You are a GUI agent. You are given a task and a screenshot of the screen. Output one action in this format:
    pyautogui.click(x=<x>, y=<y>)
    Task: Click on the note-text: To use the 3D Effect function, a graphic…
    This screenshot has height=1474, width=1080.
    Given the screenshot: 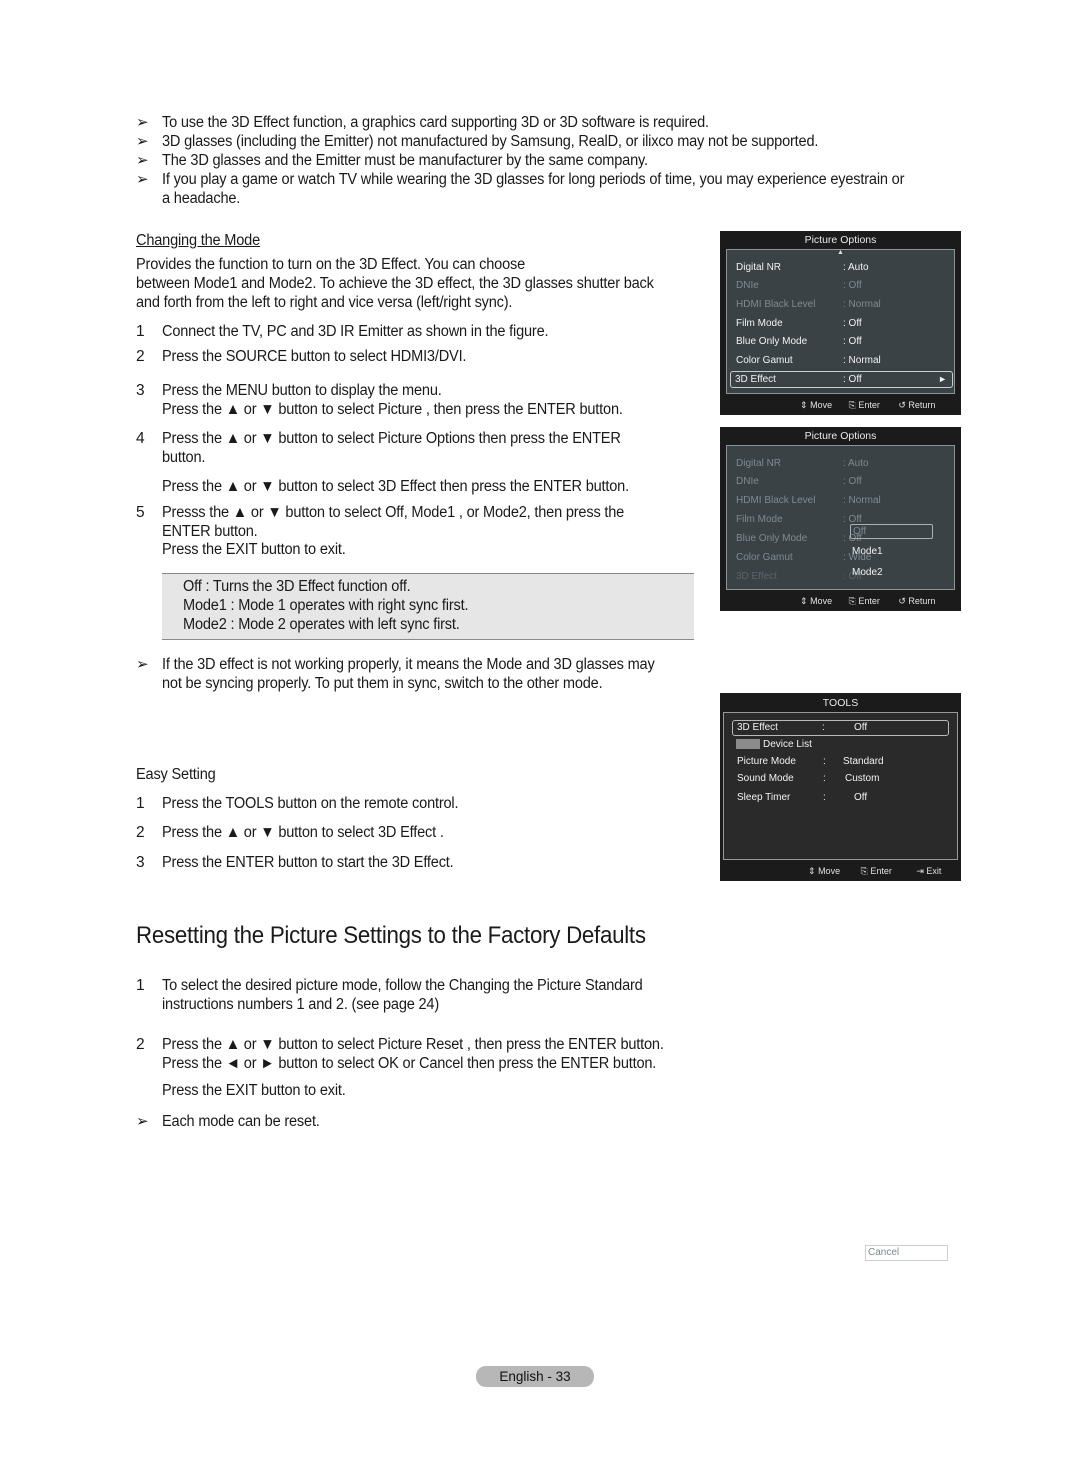 What is the action you would take?
    pyautogui.click(x=435, y=122)
    